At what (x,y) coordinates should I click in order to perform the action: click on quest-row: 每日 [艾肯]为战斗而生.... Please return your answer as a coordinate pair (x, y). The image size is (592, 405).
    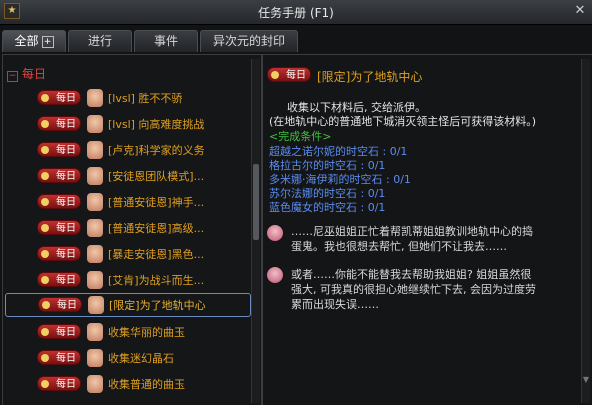
    Looking at the image, I should click on (140, 280).